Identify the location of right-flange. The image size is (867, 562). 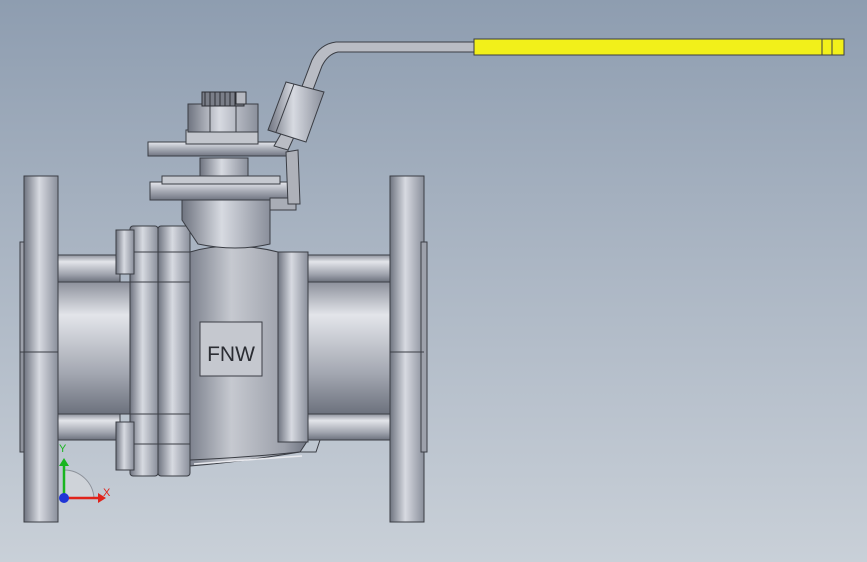
(408, 349).